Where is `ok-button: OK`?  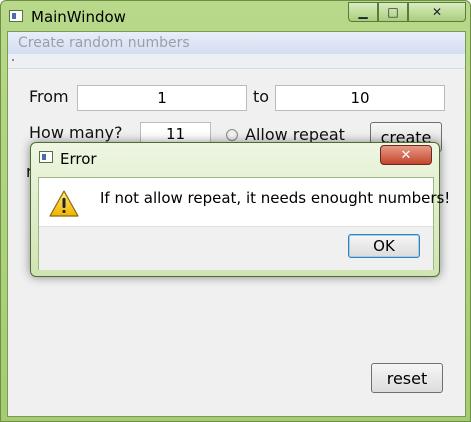 ok-button: OK is located at coordinates (384, 246).